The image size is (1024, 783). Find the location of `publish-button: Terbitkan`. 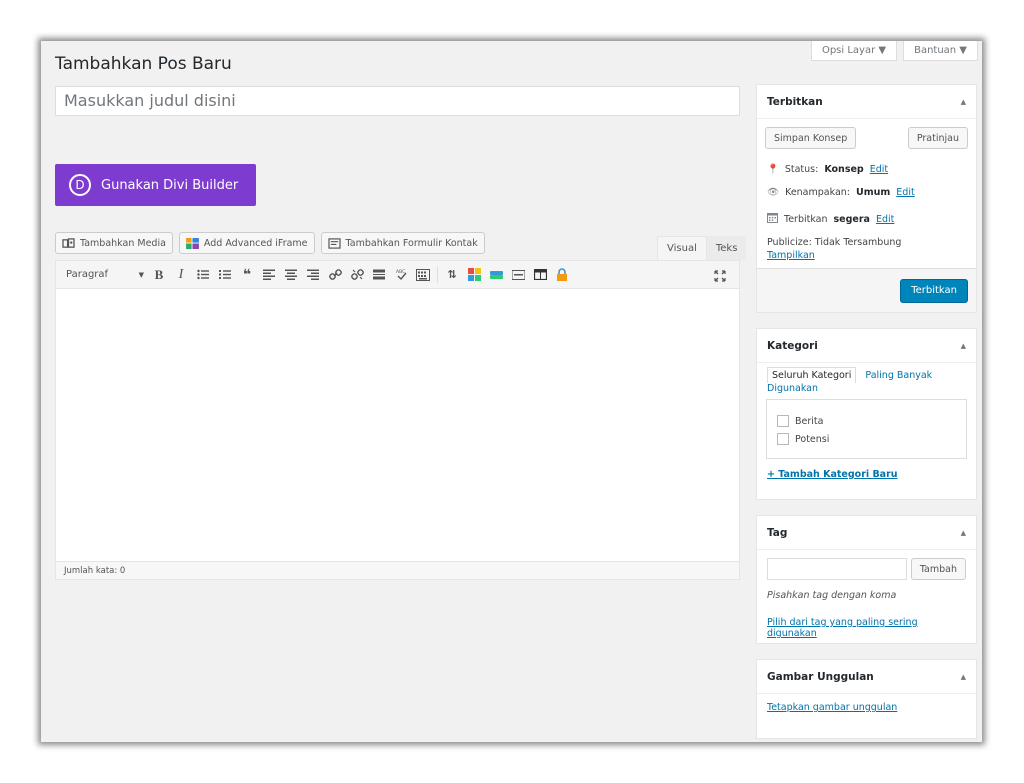

publish-button: Terbitkan is located at coordinates (934, 290).